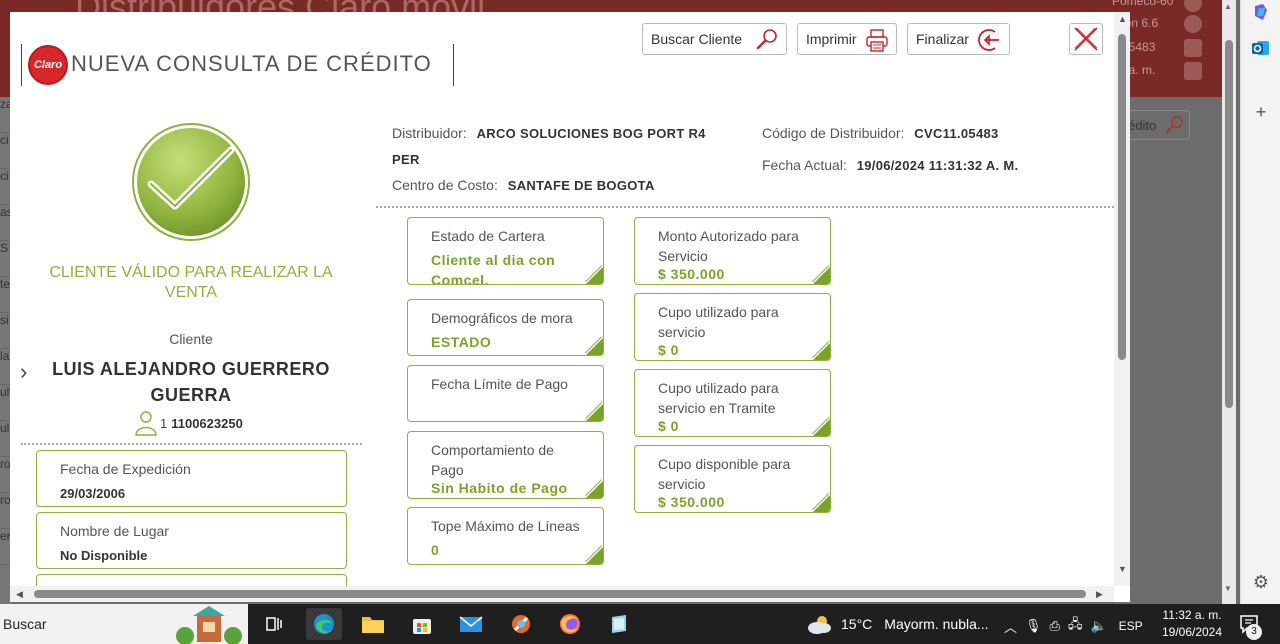  I want to click on microsoft-store-icon, so click(422, 624).